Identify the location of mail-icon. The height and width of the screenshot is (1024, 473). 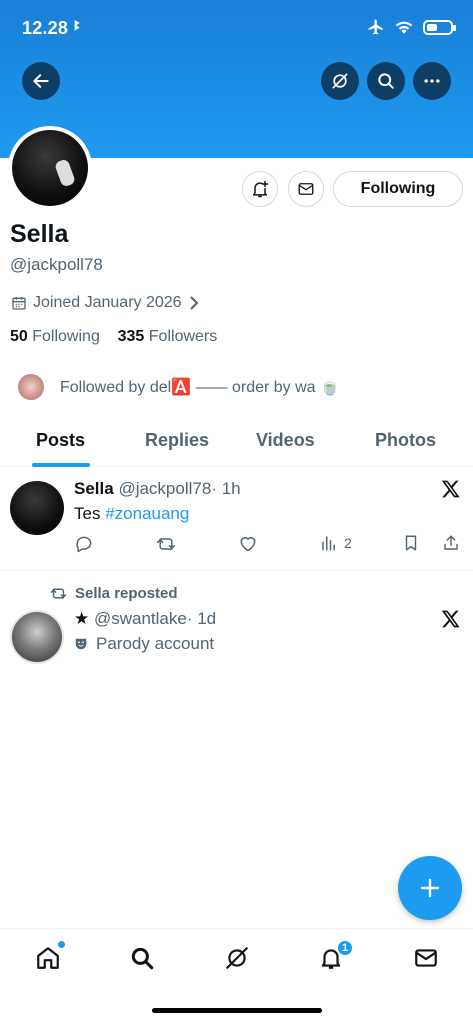
(306, 189).